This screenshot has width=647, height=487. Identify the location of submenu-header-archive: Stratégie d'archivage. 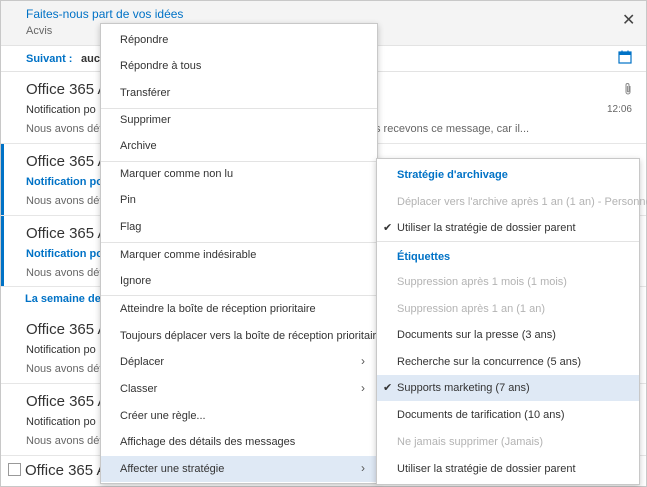
(508, 173).